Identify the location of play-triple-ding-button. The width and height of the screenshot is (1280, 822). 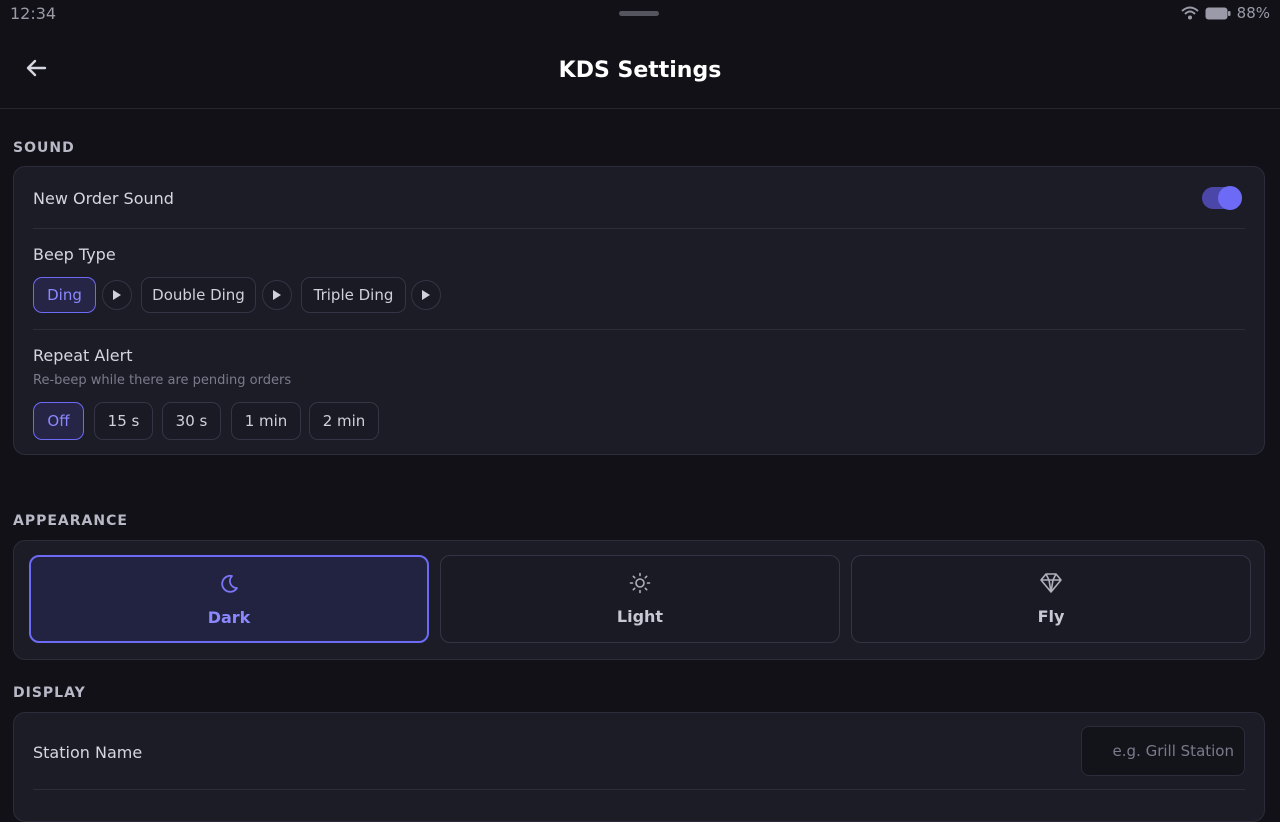
(426, 295).